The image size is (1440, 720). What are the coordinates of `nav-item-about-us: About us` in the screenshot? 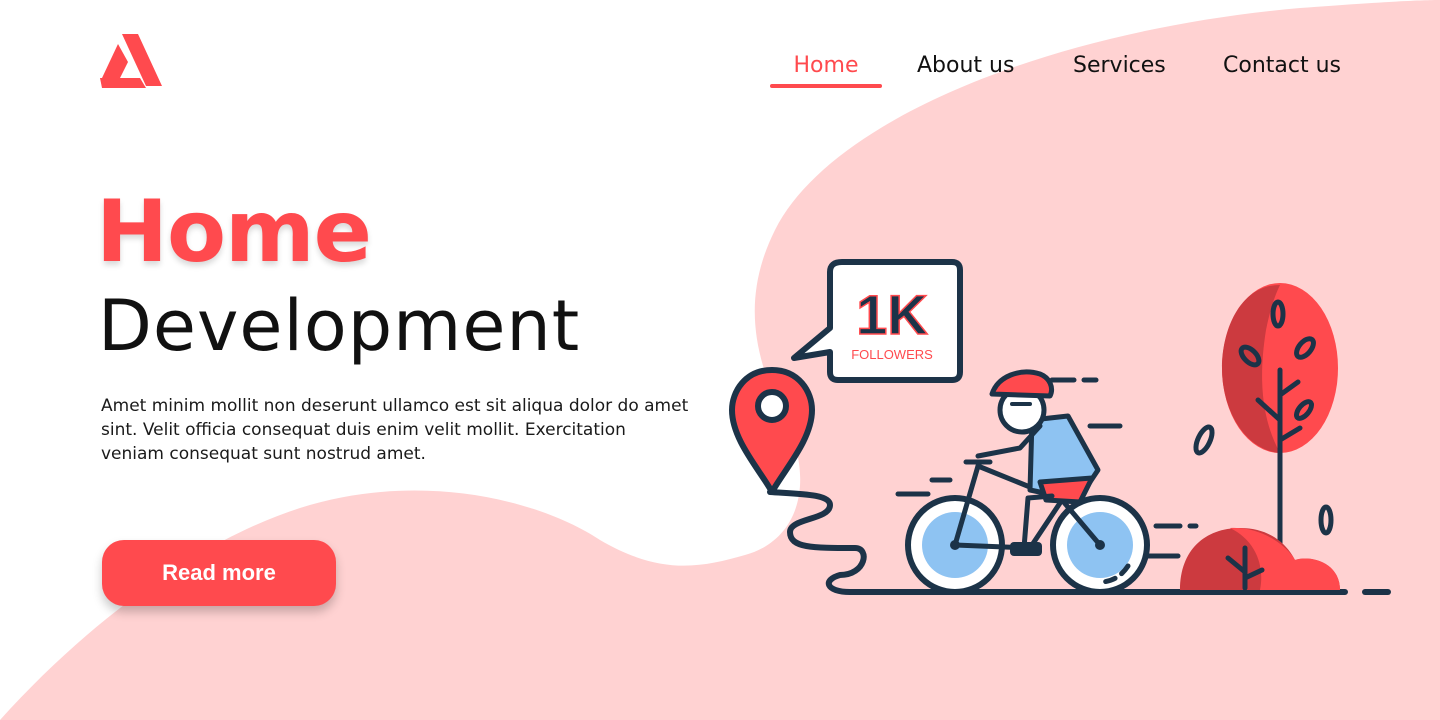 It's located at (965, 68).